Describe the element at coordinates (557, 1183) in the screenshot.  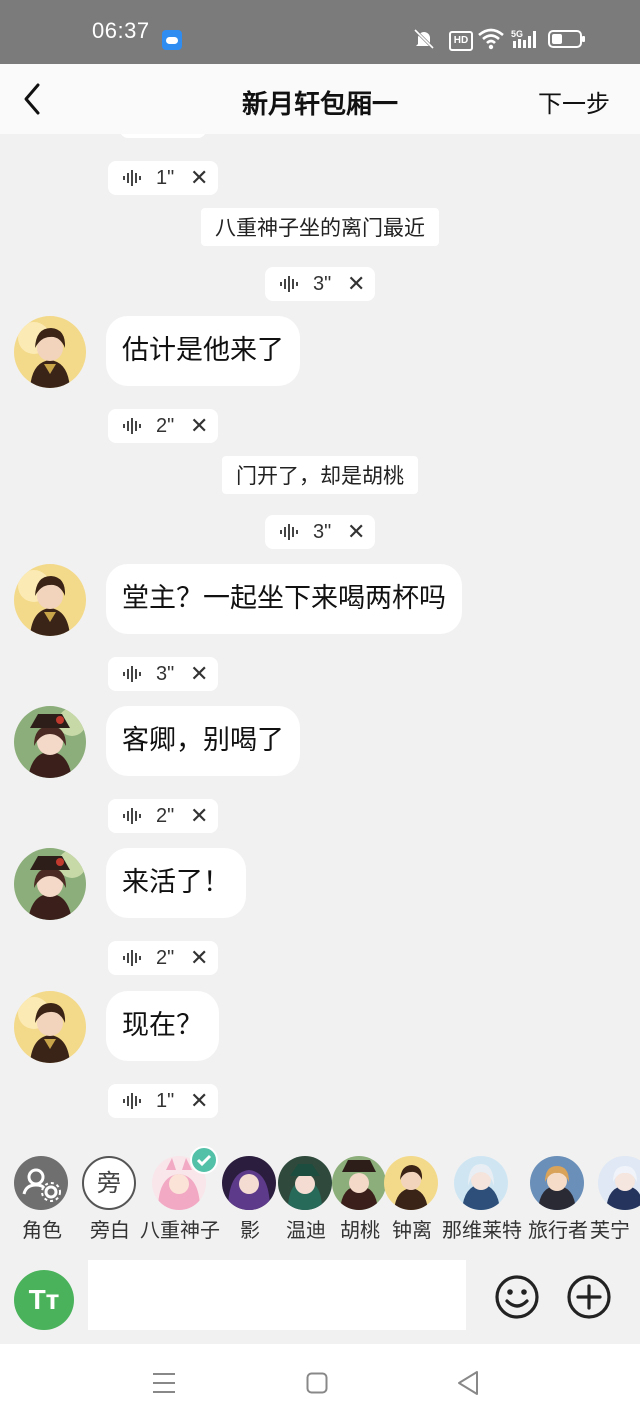
I see `traveler-avatar-image` at that location.